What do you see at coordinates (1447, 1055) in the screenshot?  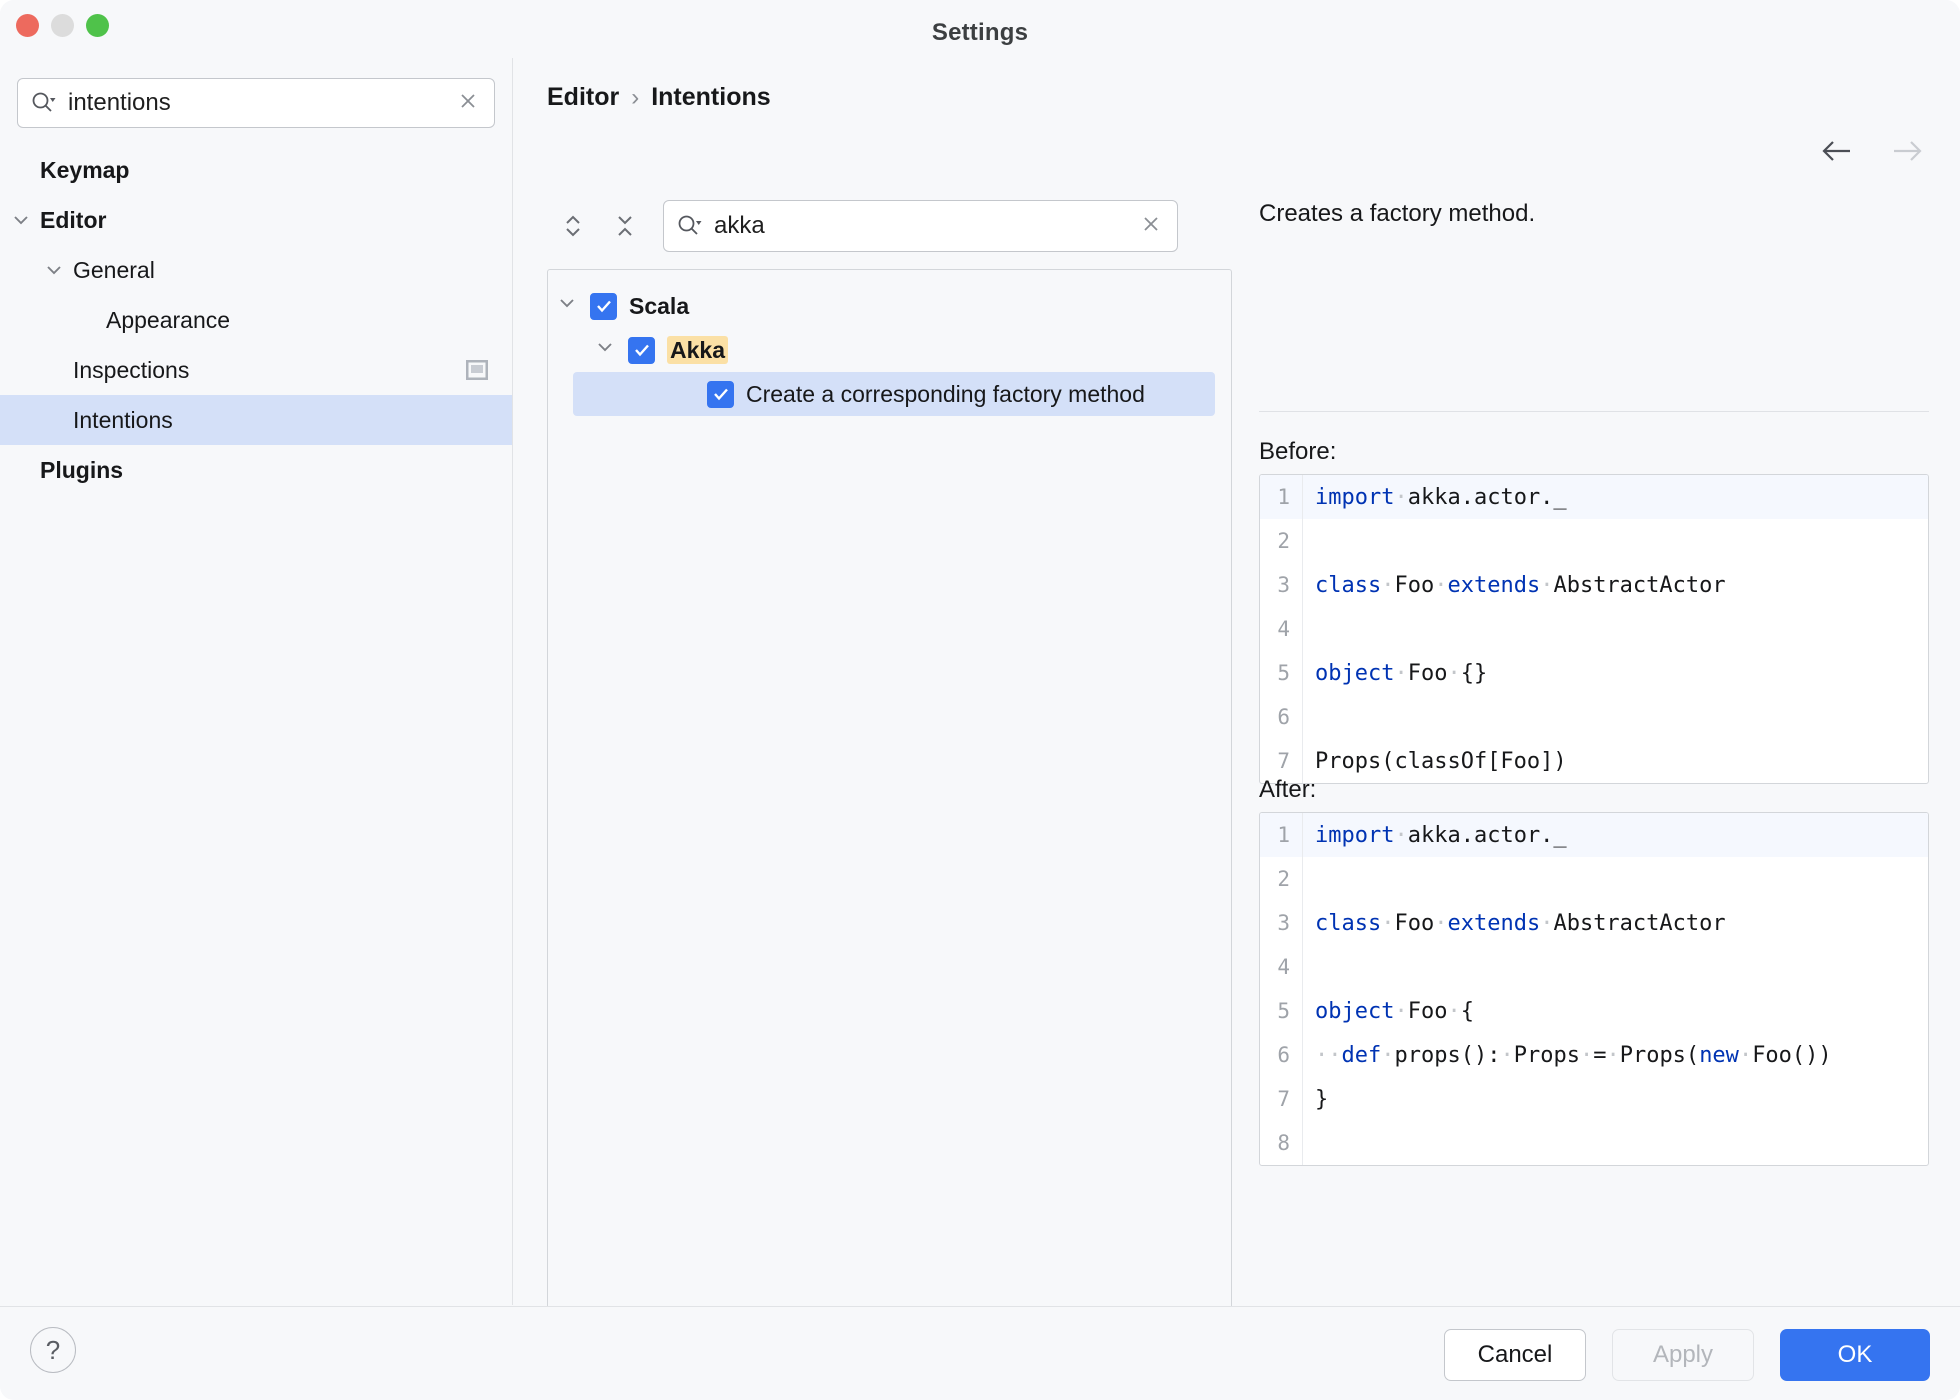 I see `code-text: props():` at bounding box center [1447, 1055].